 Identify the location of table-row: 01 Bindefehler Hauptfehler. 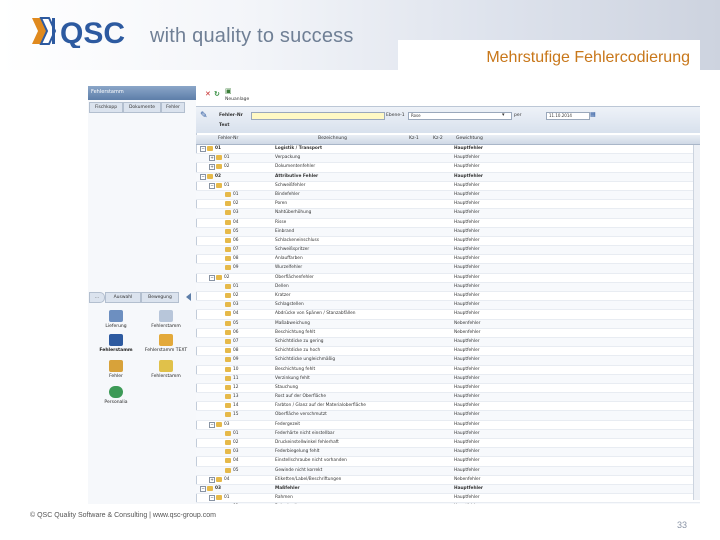
(448, 195).